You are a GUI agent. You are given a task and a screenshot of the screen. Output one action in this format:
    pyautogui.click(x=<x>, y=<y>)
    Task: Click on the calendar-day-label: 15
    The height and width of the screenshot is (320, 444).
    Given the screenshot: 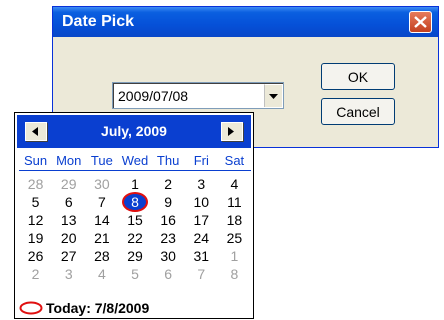 What is the action you would take?
    pyautogui.click(x=135, y=220)
    